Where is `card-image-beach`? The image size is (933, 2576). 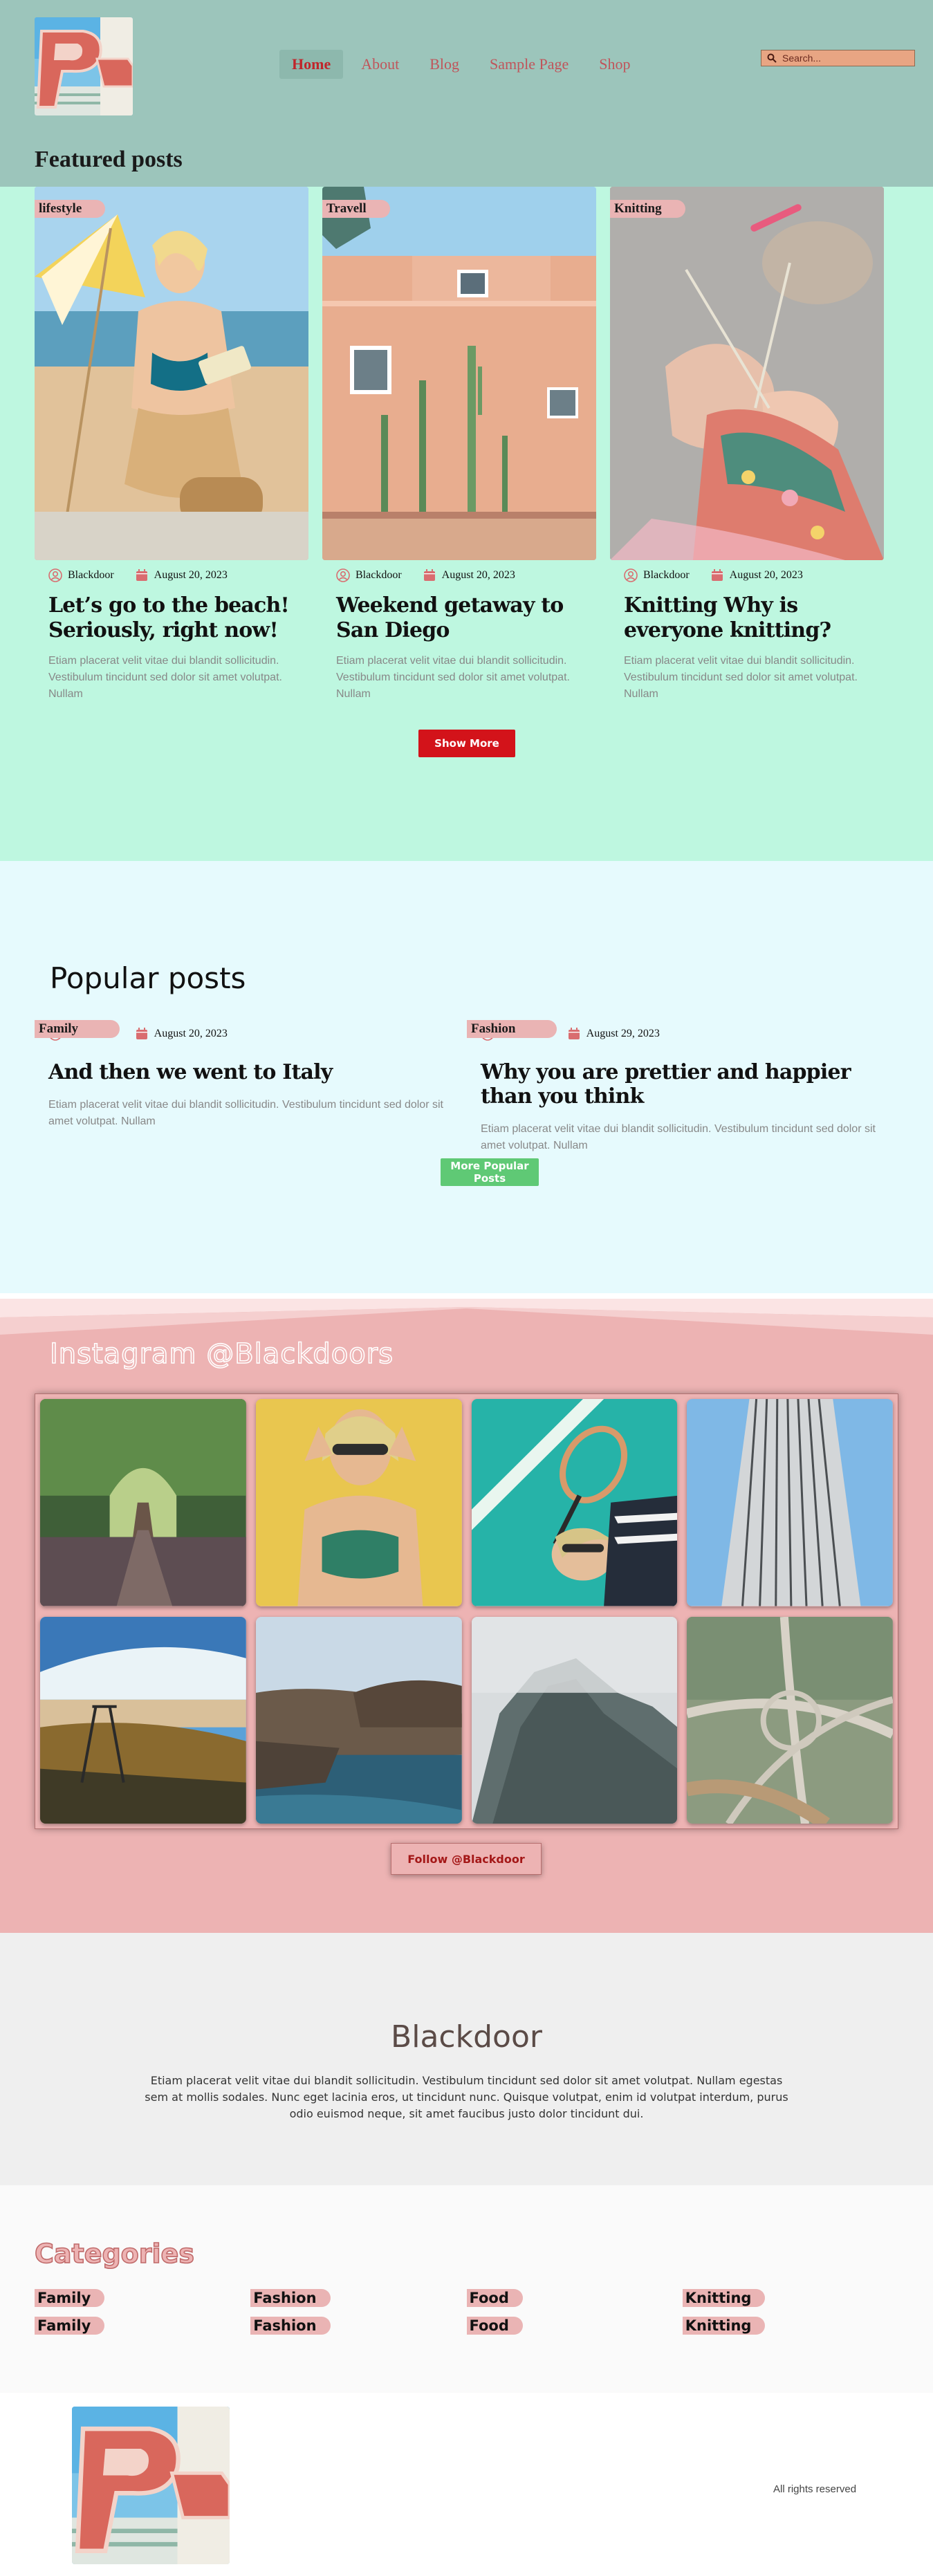 card-image-beach is located at coordinates (171, 374).